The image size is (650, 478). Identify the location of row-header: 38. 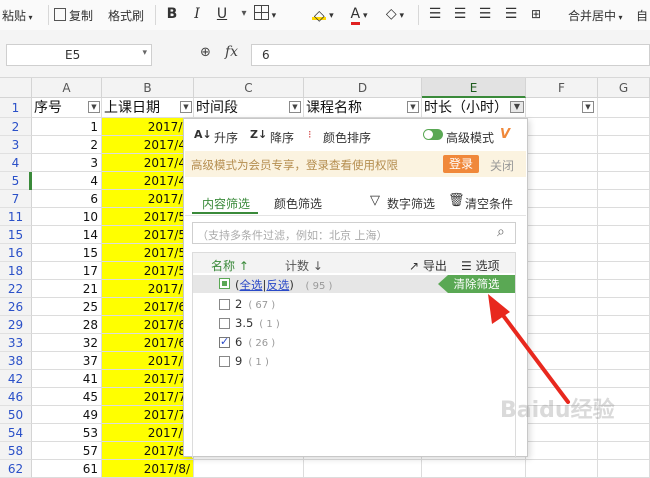
(16, 361).